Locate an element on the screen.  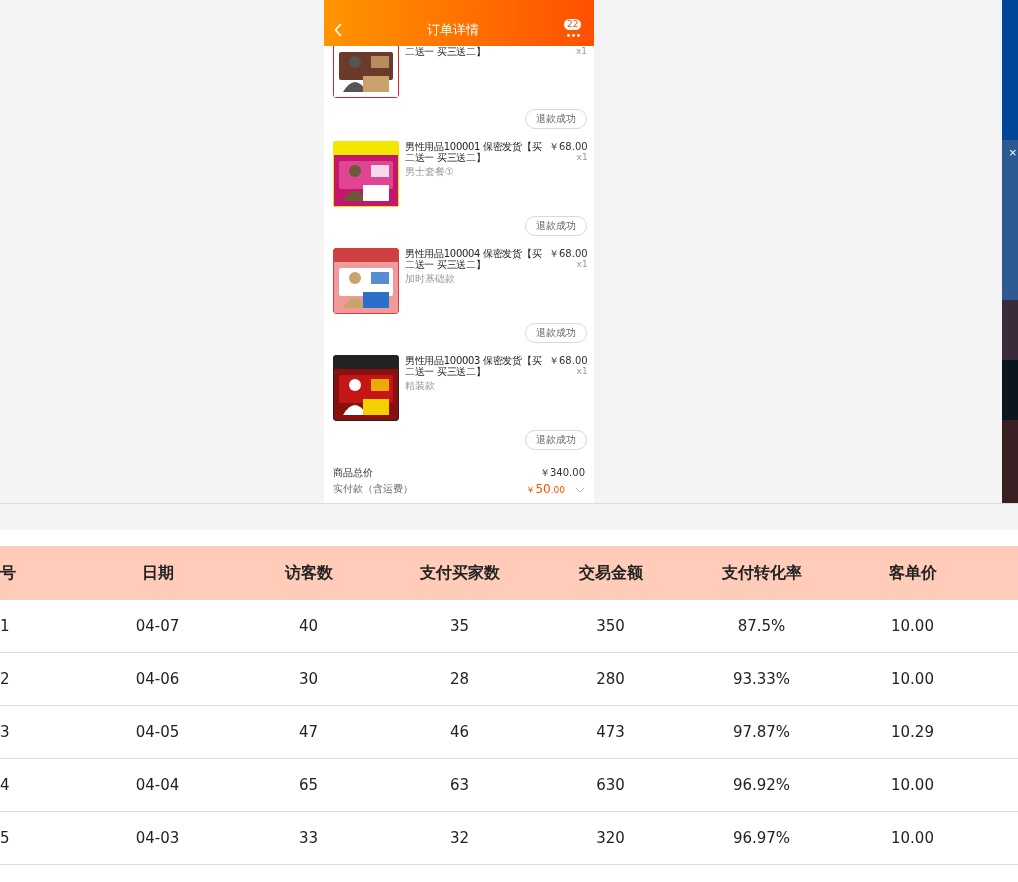
product-variant: 精装款 is located at coordinates (420, 386).